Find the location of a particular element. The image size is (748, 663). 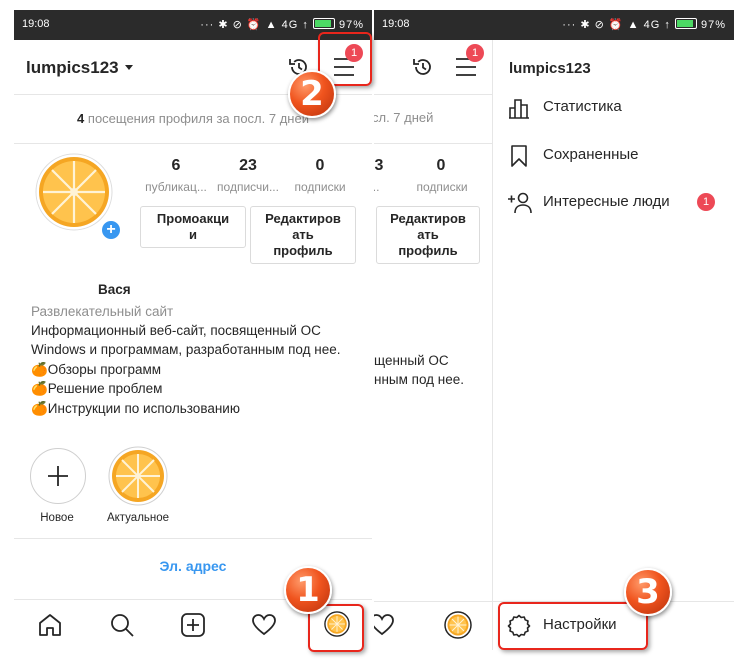

new-post-icon is located at coordinates (193, 625).